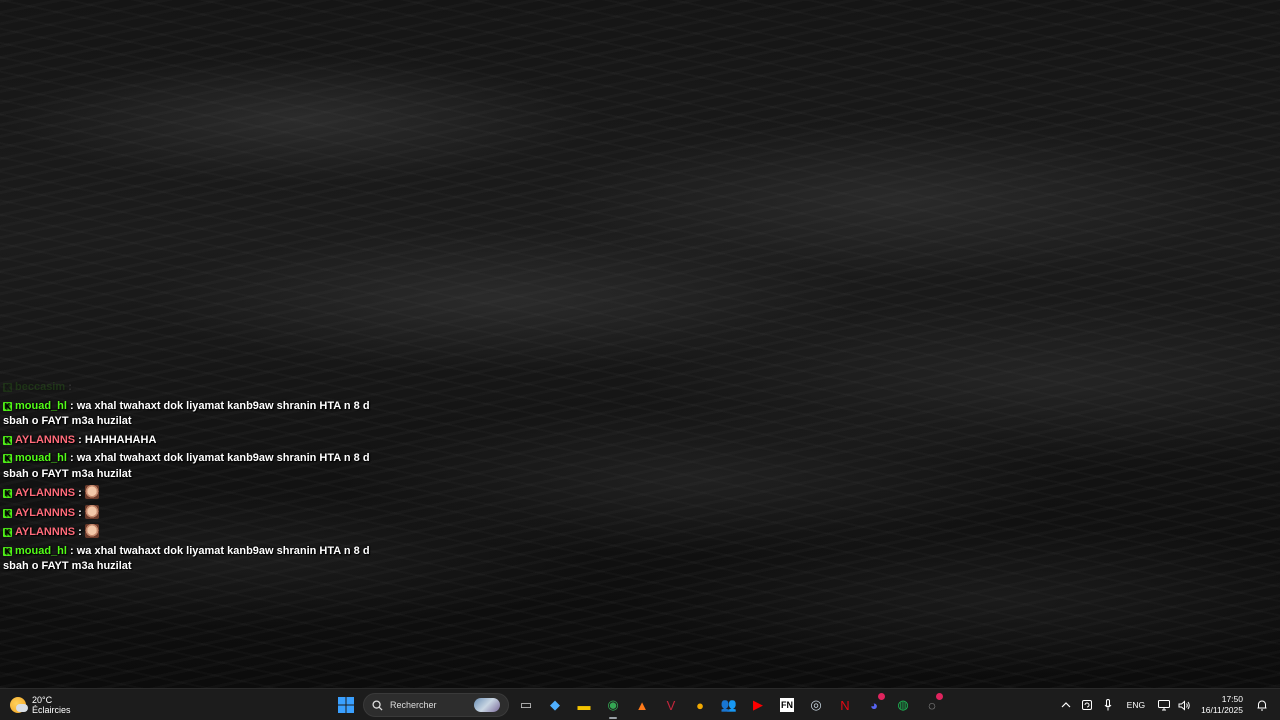 This screenshot has height=720, width=1280. I want to click on app-badge-icon: ●, so click(700, 705).